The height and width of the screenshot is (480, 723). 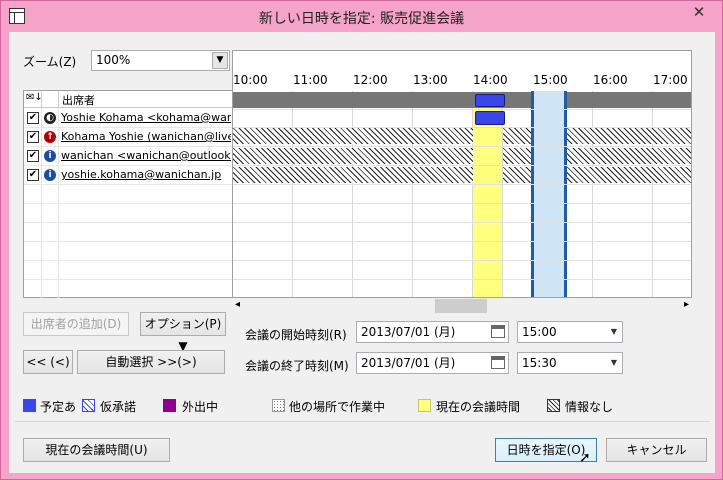 I want to click on horizontal-scrollbar: ◂ ▸, so click(x=462, y=306).